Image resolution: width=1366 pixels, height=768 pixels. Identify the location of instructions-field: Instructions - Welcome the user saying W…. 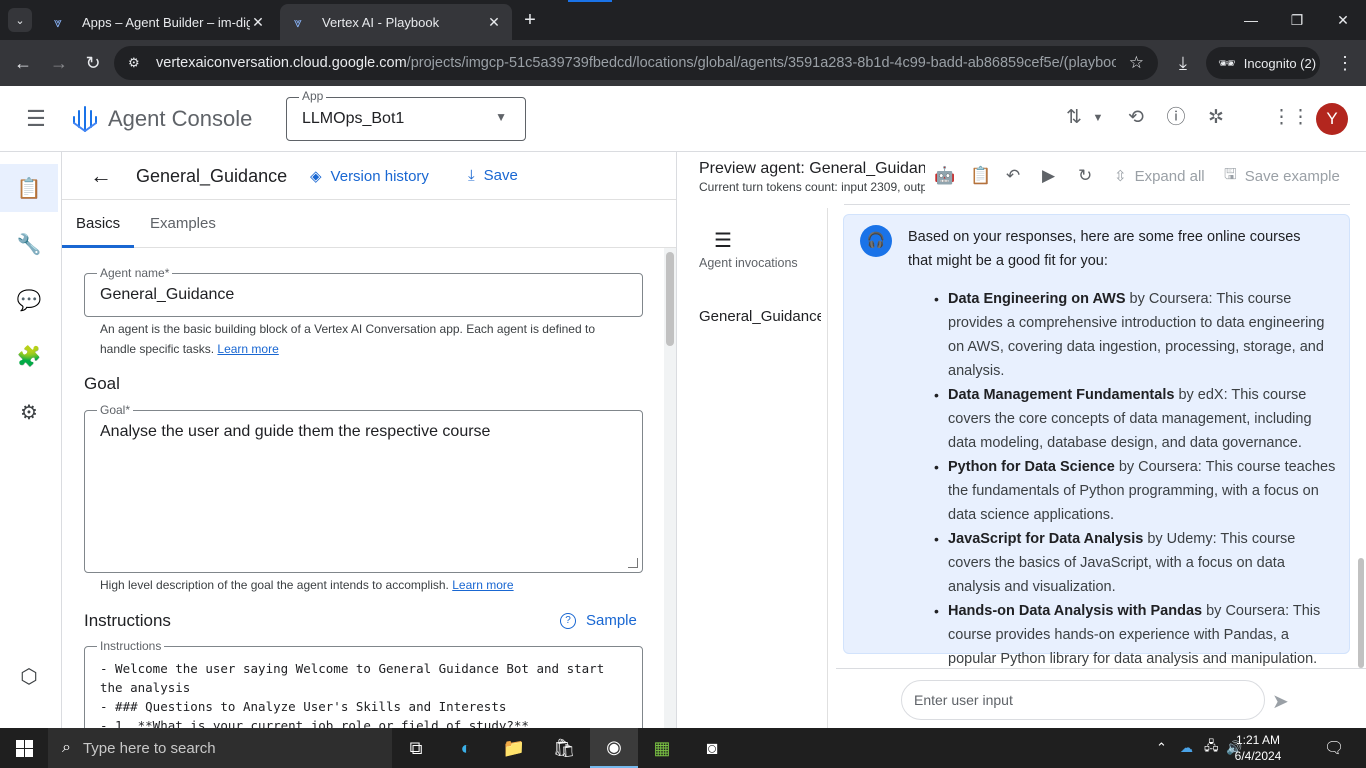
(363, 683).